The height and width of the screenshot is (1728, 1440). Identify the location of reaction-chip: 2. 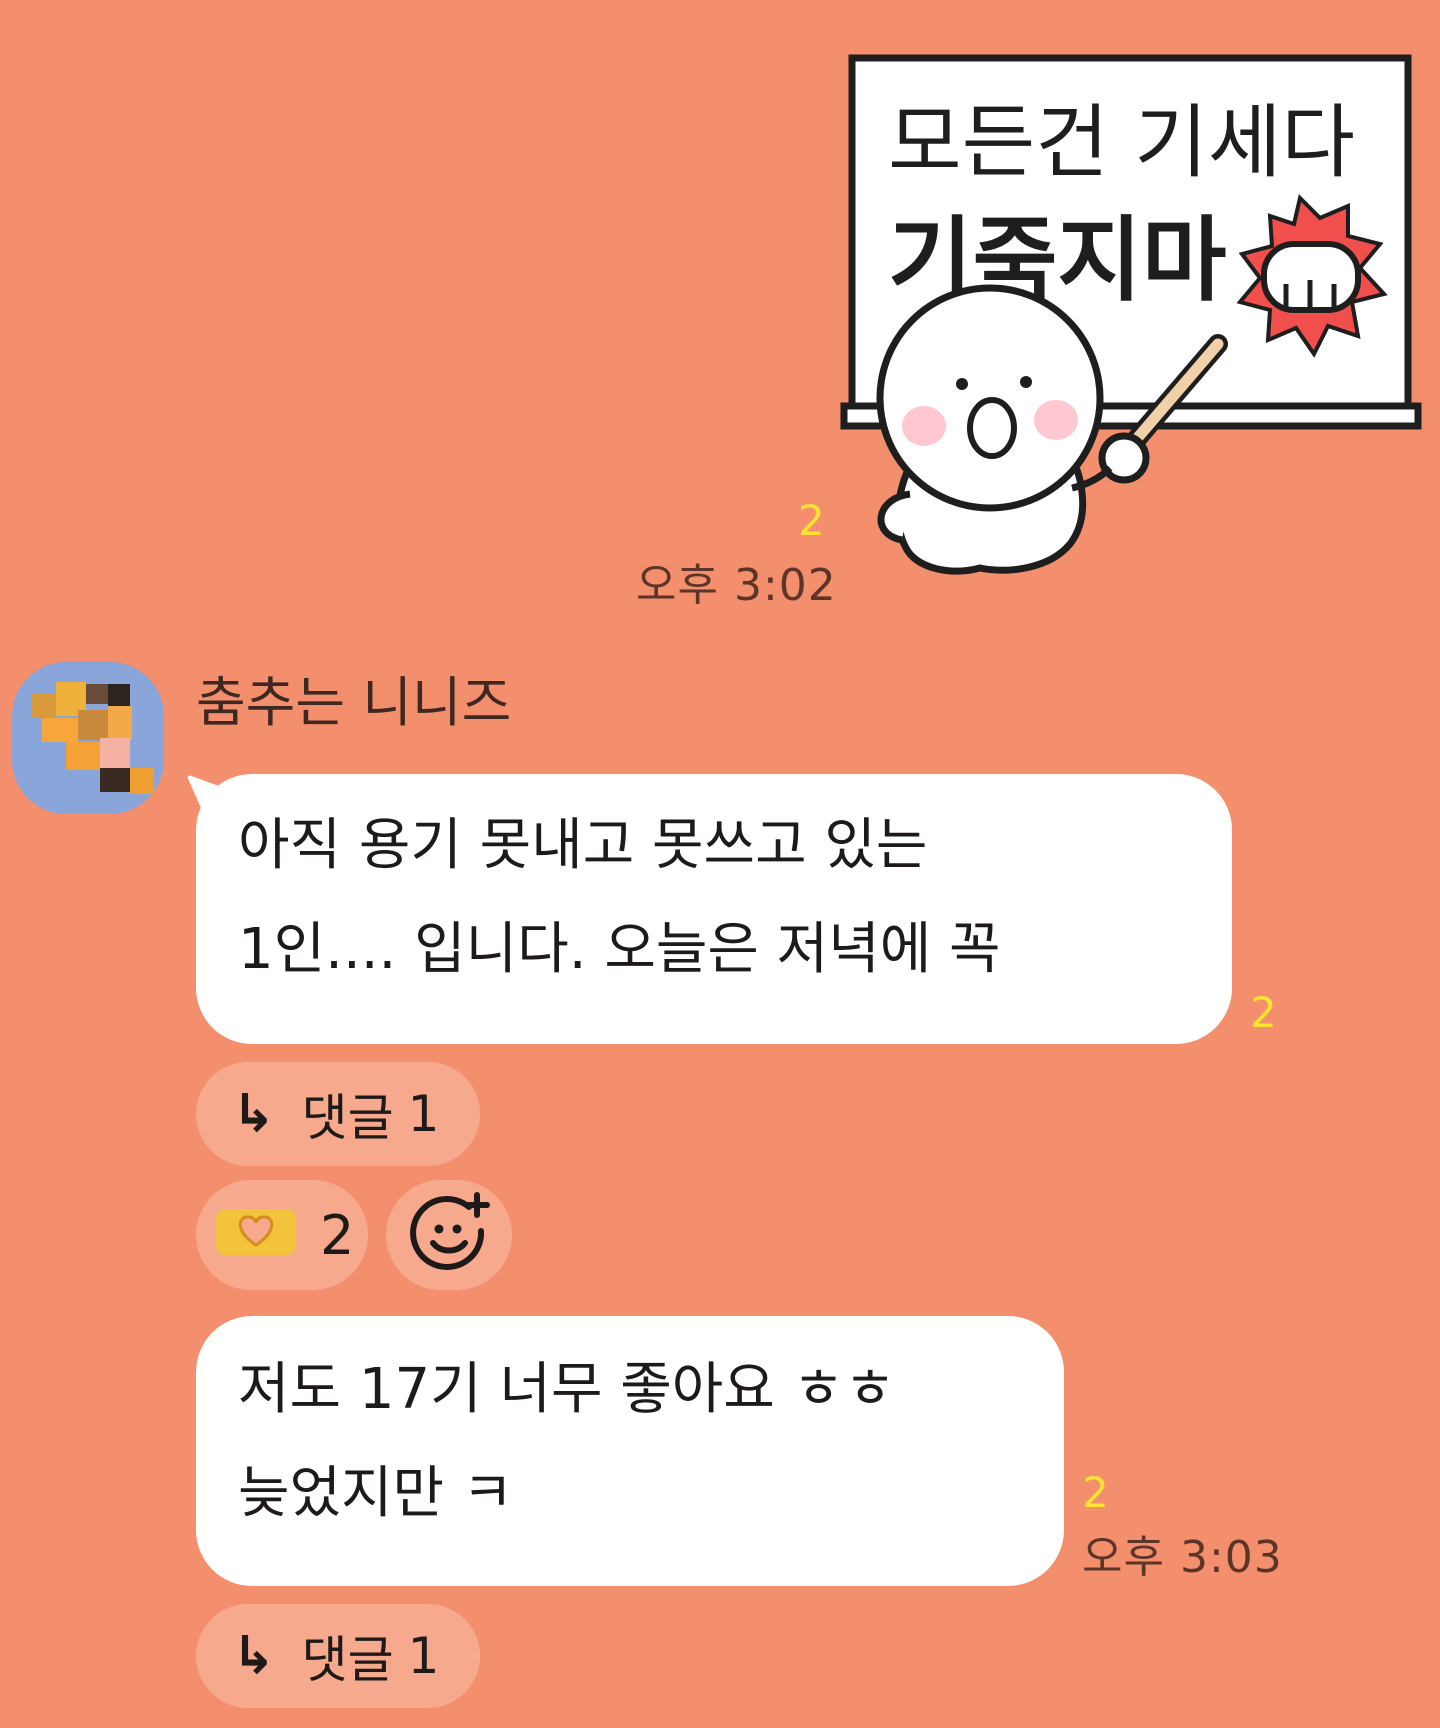
(282, 1235).